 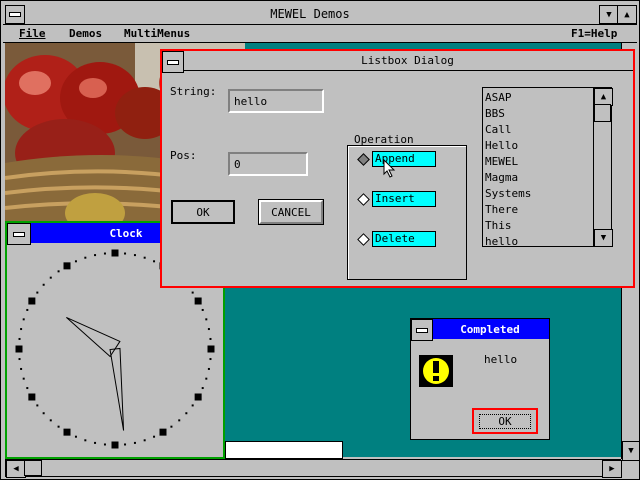 I want to click on radio-append-diamond, so click(x=363, y=159).